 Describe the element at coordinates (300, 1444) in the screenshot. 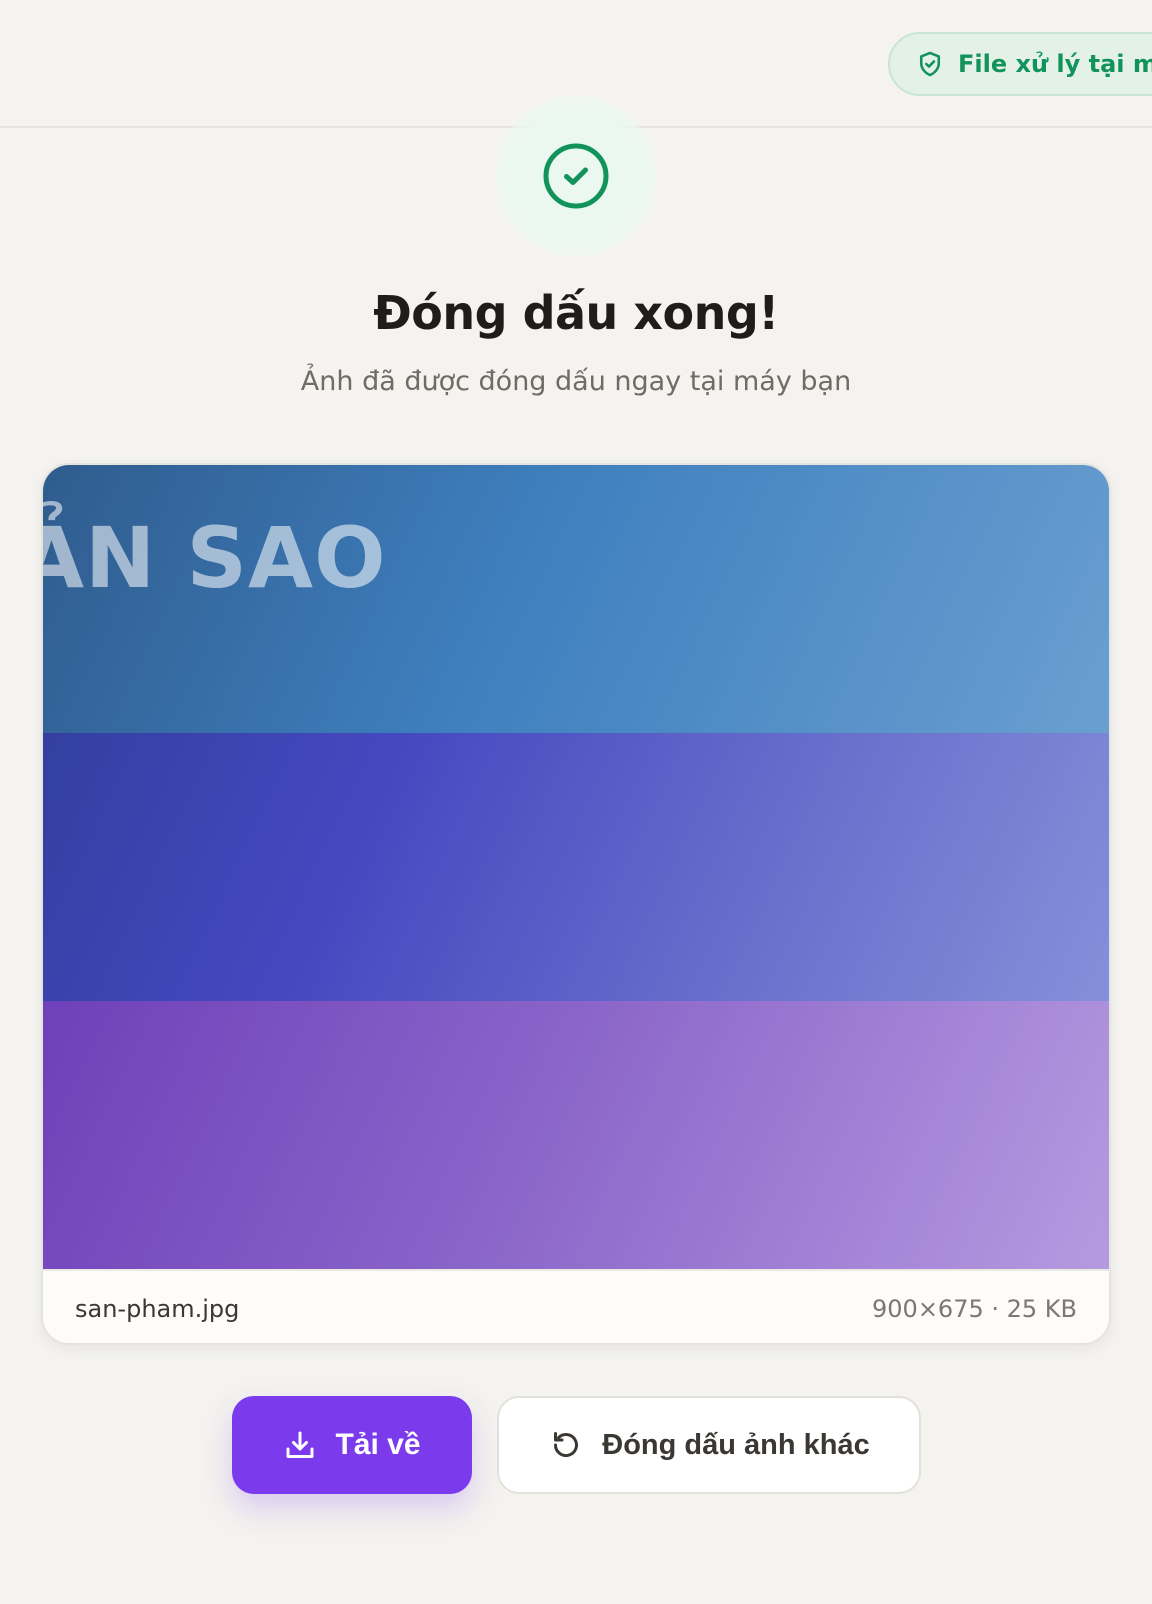

I see `download-icon` at that location.